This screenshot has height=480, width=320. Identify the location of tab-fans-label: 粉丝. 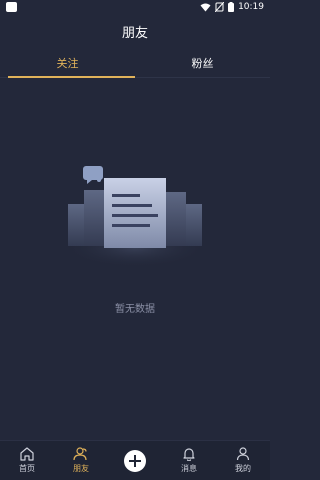
(202, 63).